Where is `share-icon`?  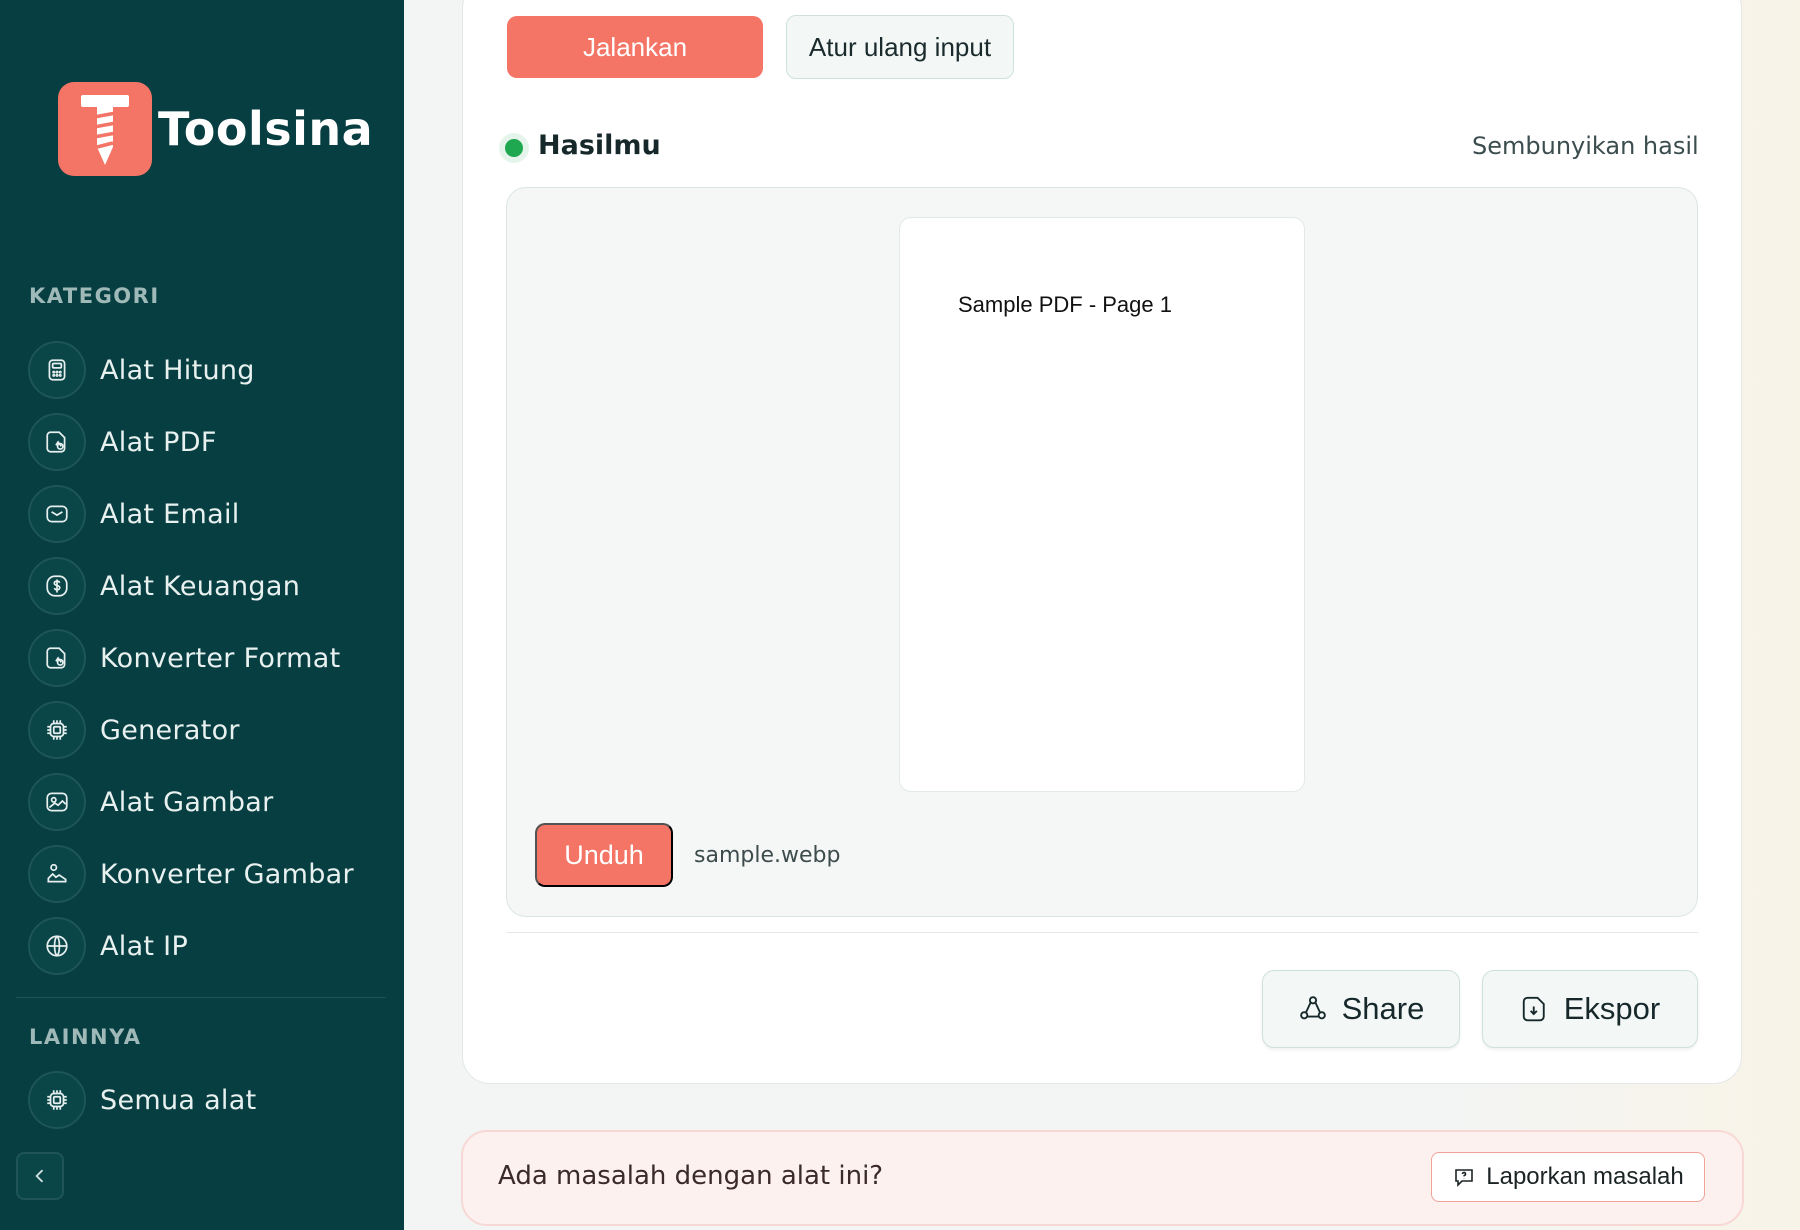 share-icon is located at coordinates (1312, 1008).